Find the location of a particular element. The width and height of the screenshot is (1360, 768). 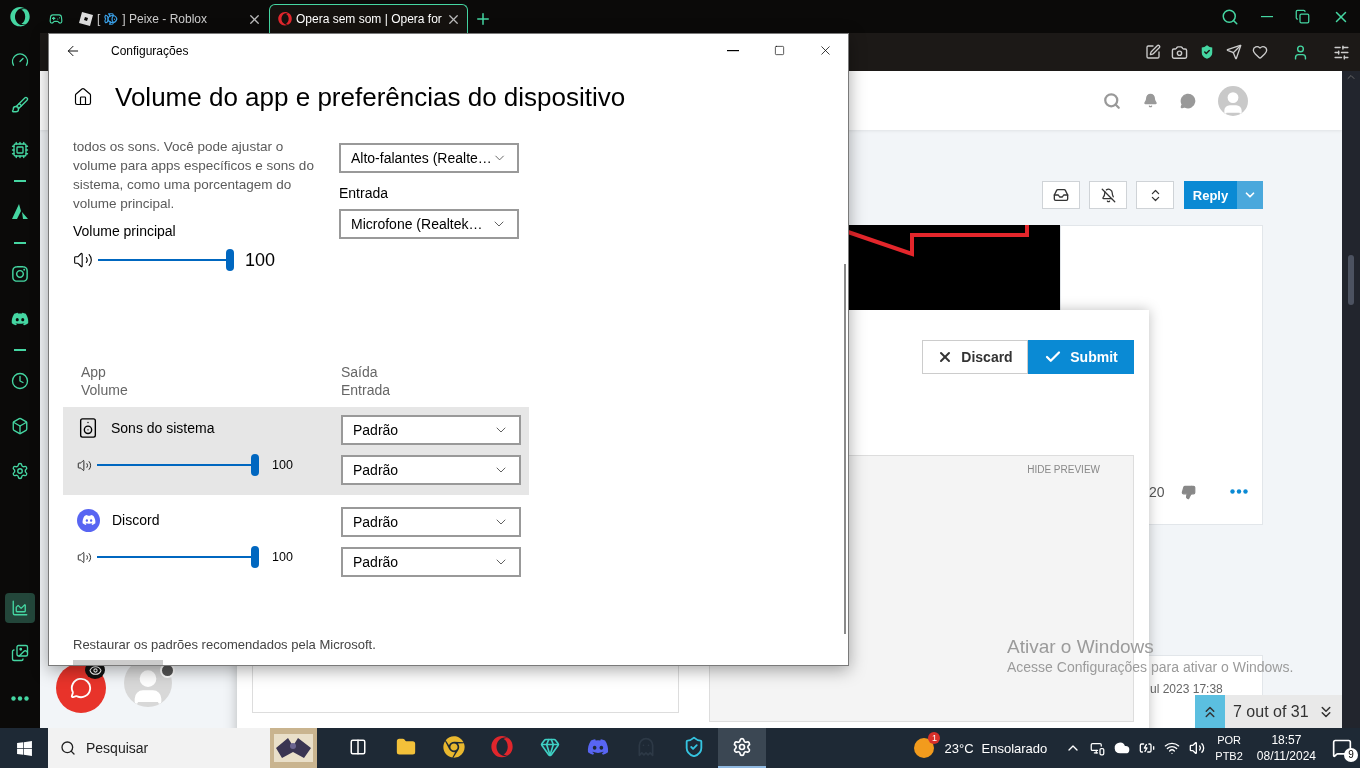

bell-icon is located at coordinates (1150, 100).